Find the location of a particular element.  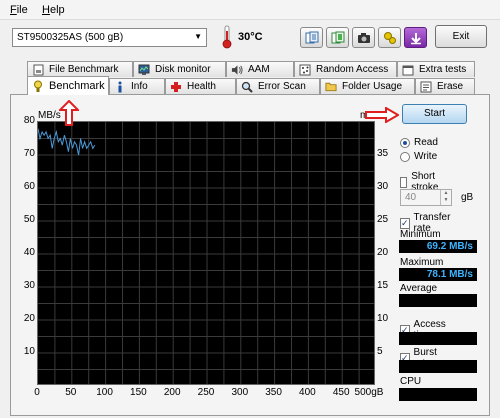

copy-text-icon is located at coordinates (311, 37).